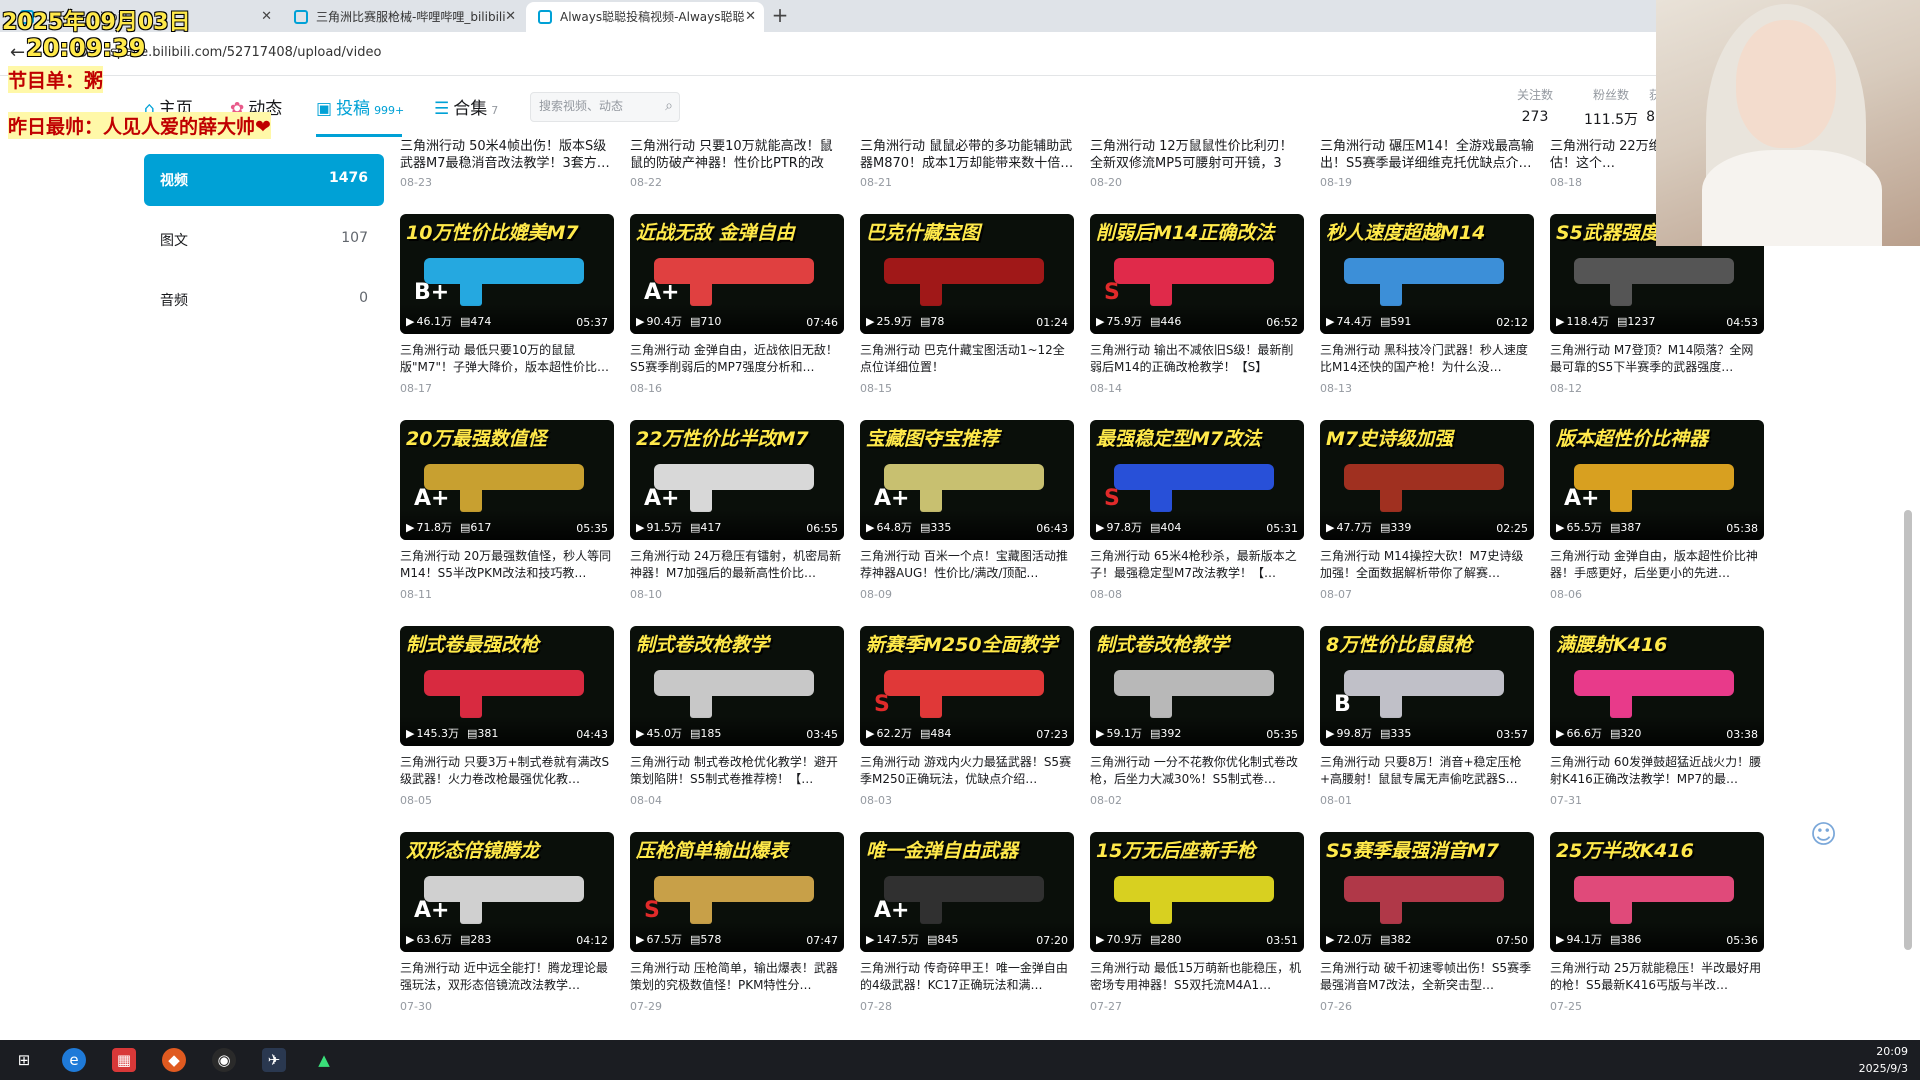 This screenshot has width=1920, height=1080. What do you see at coordinates (507, 480) in the screenshot?
I see `video-thumbnail: 20万最强数值怪 A+ ▶ 71.8万 ▤617 05:35` at bounding box center [507, 480].